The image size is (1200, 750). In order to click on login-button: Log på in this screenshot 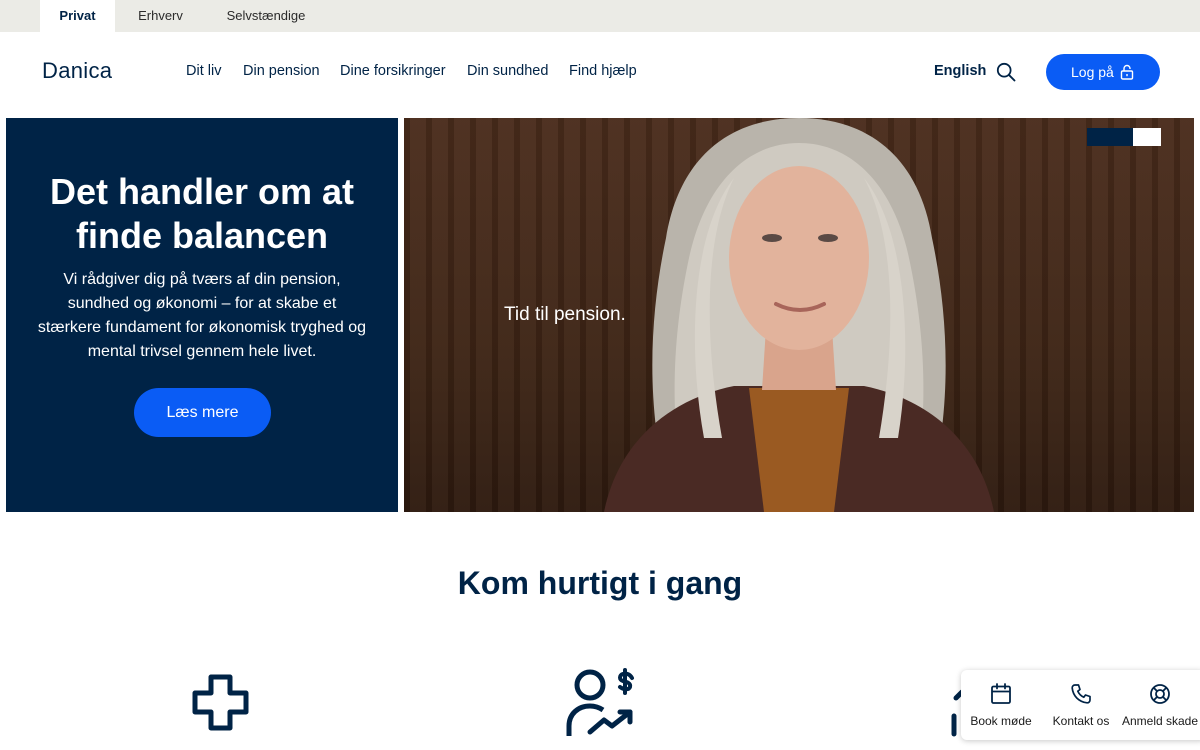, I will do `click(1103, 72)`.